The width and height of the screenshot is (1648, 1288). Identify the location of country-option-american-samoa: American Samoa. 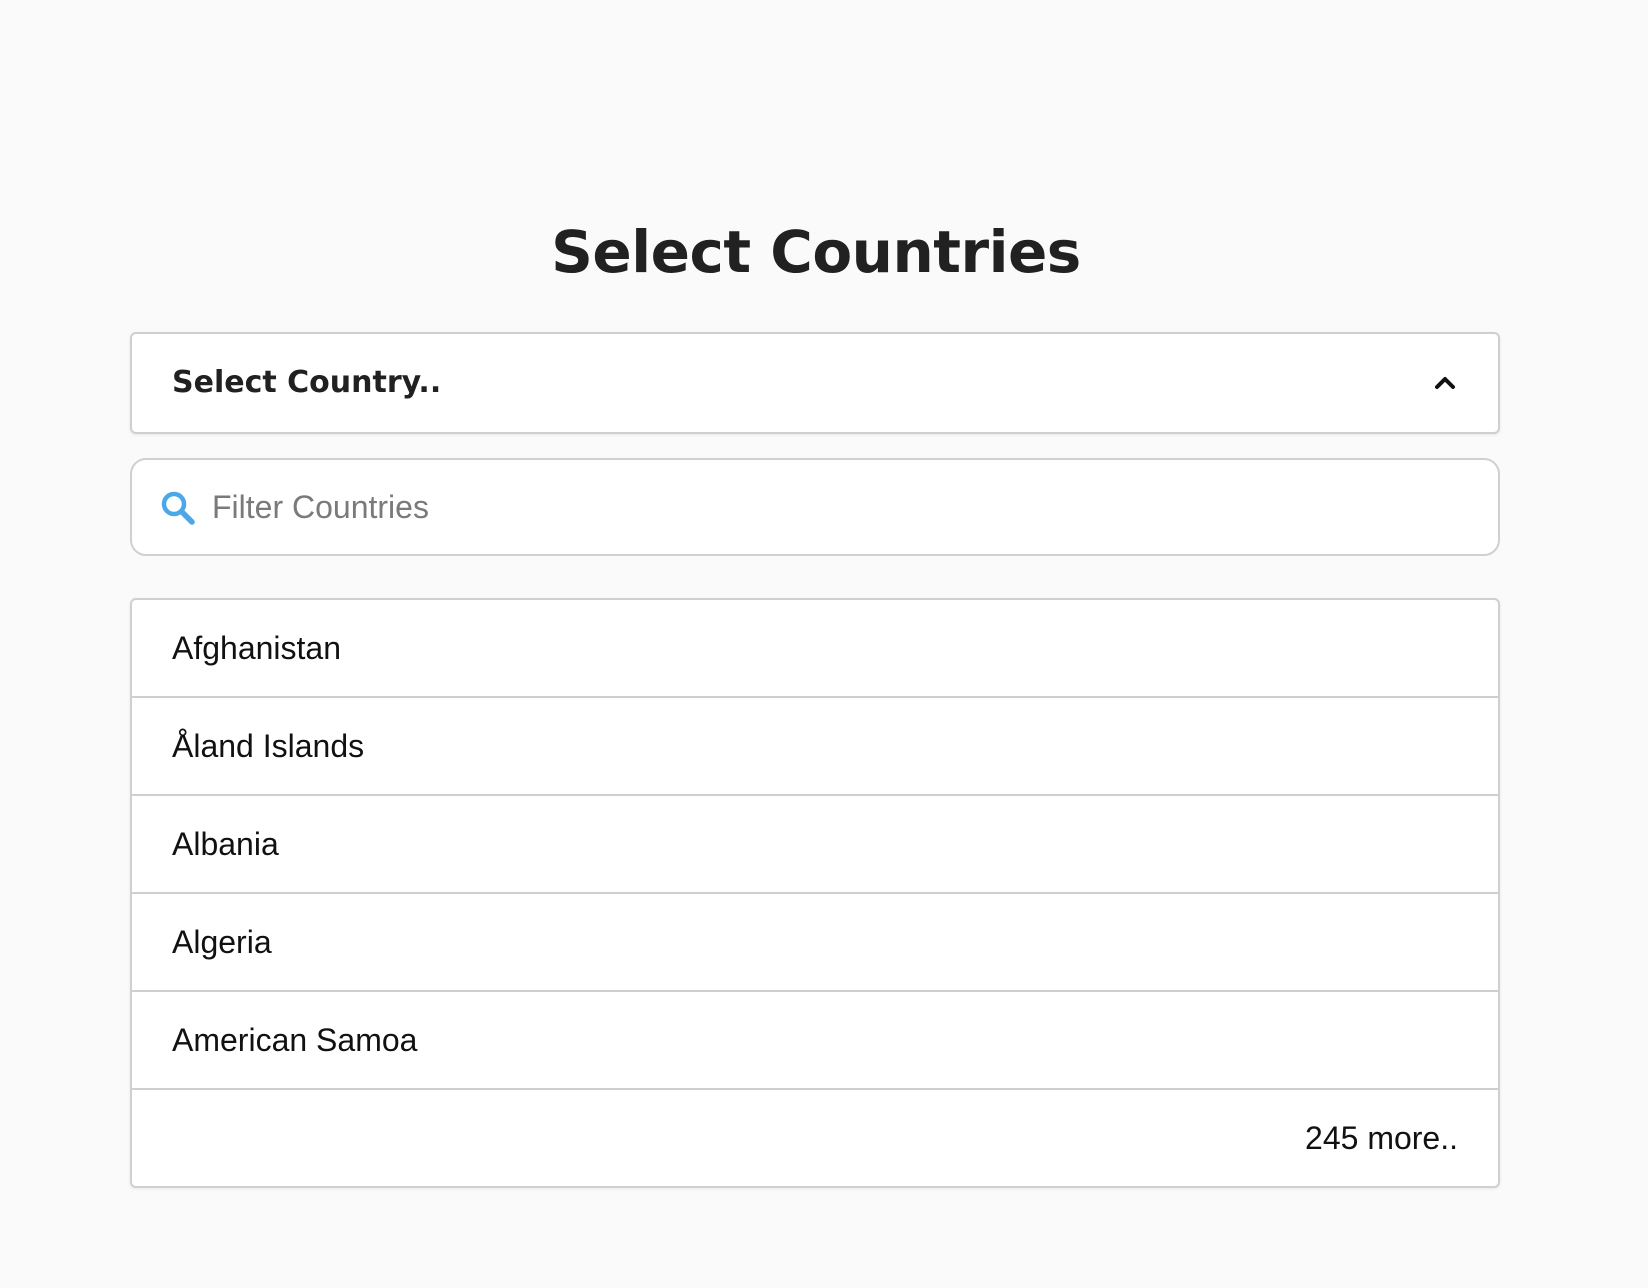
(815, 1041).